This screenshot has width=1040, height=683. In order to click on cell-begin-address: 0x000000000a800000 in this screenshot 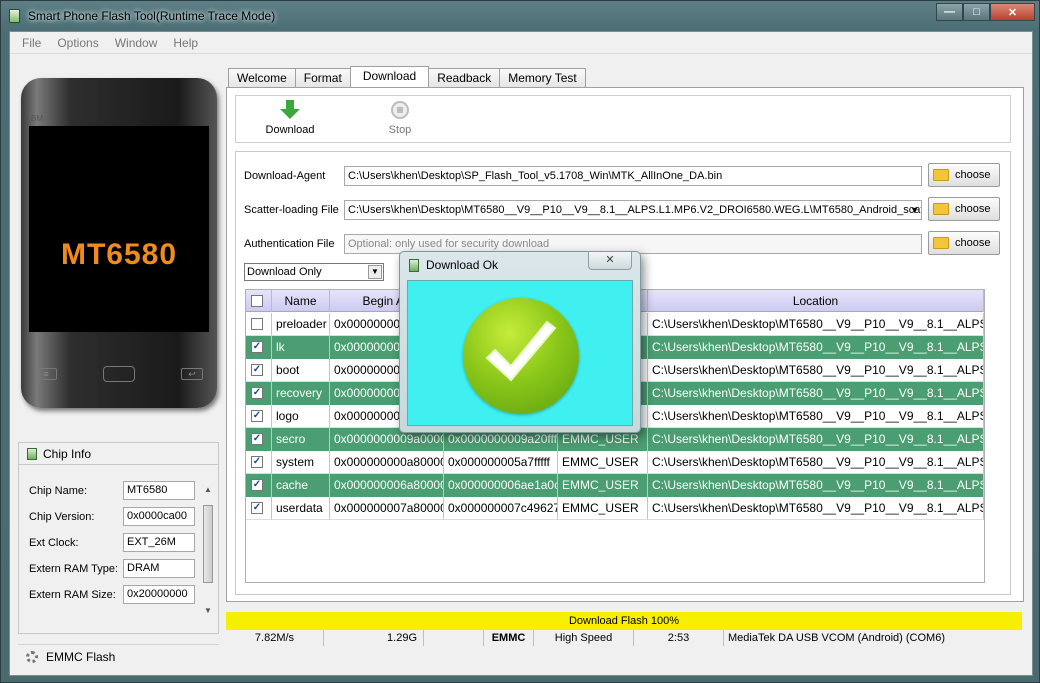, I will do `click(387, 462)`.